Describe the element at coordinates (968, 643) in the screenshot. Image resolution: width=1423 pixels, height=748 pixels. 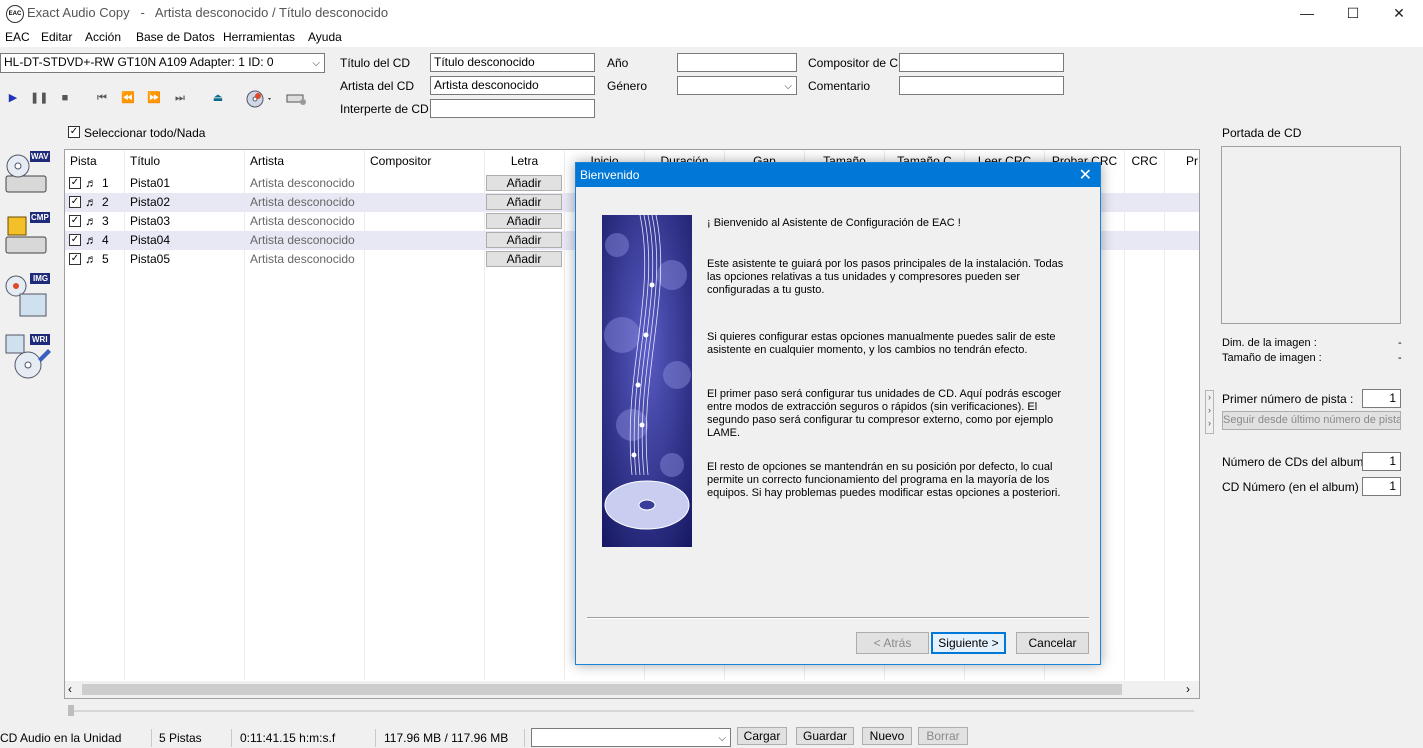
I see `next-button: Siguiente >` at that location.